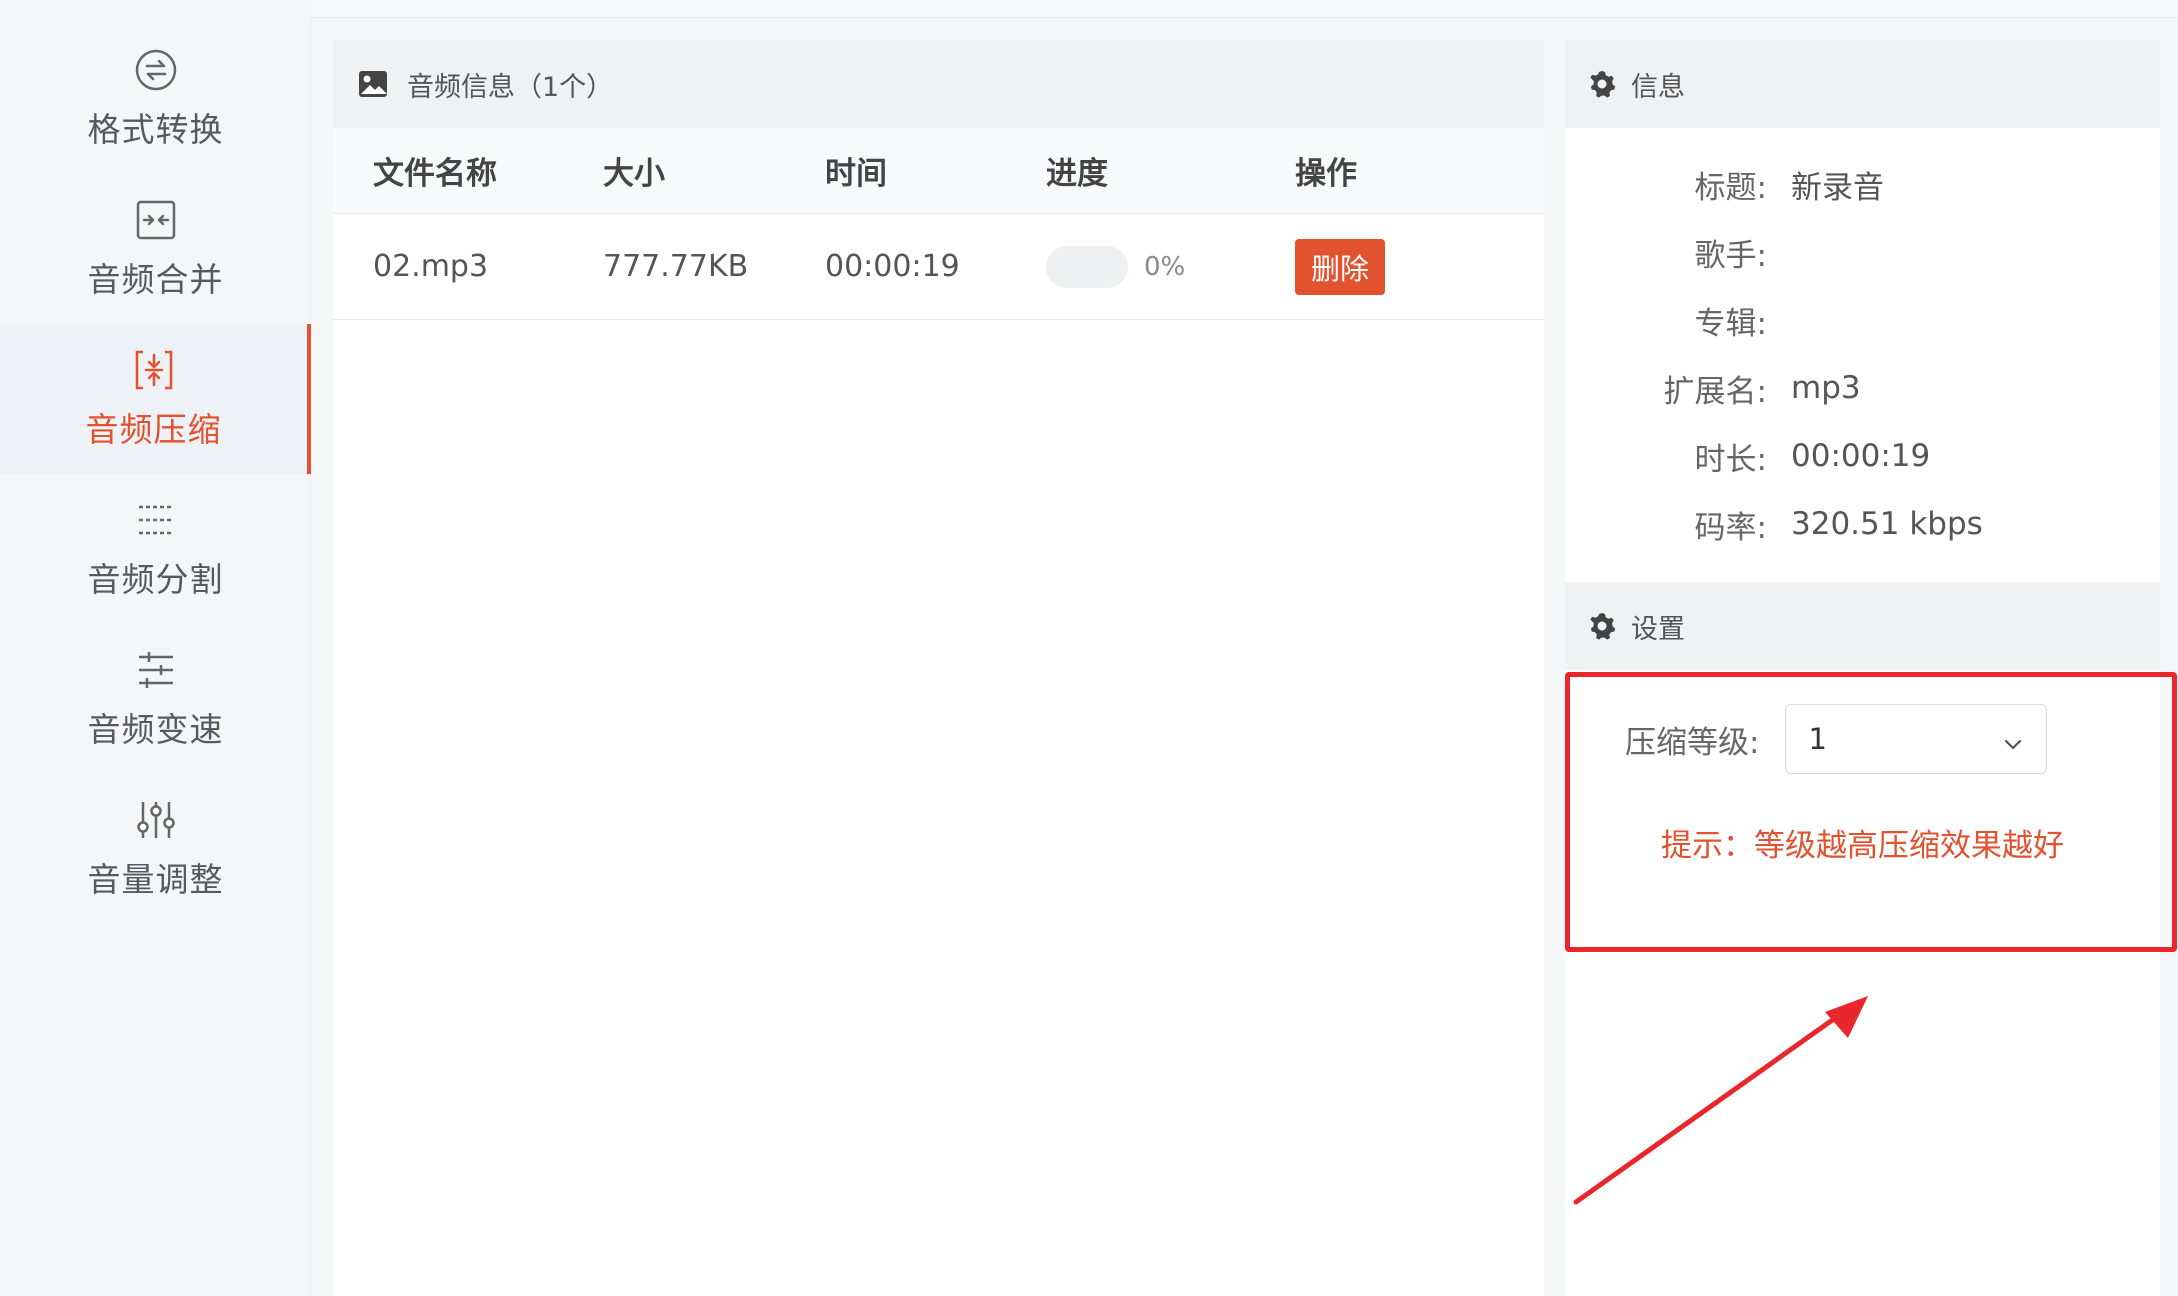 This screenshot has width=2178, height=1296. Describe the element at coordinates (1837, 187) in the screenshot. I see `info-value: 新录音` at that location.